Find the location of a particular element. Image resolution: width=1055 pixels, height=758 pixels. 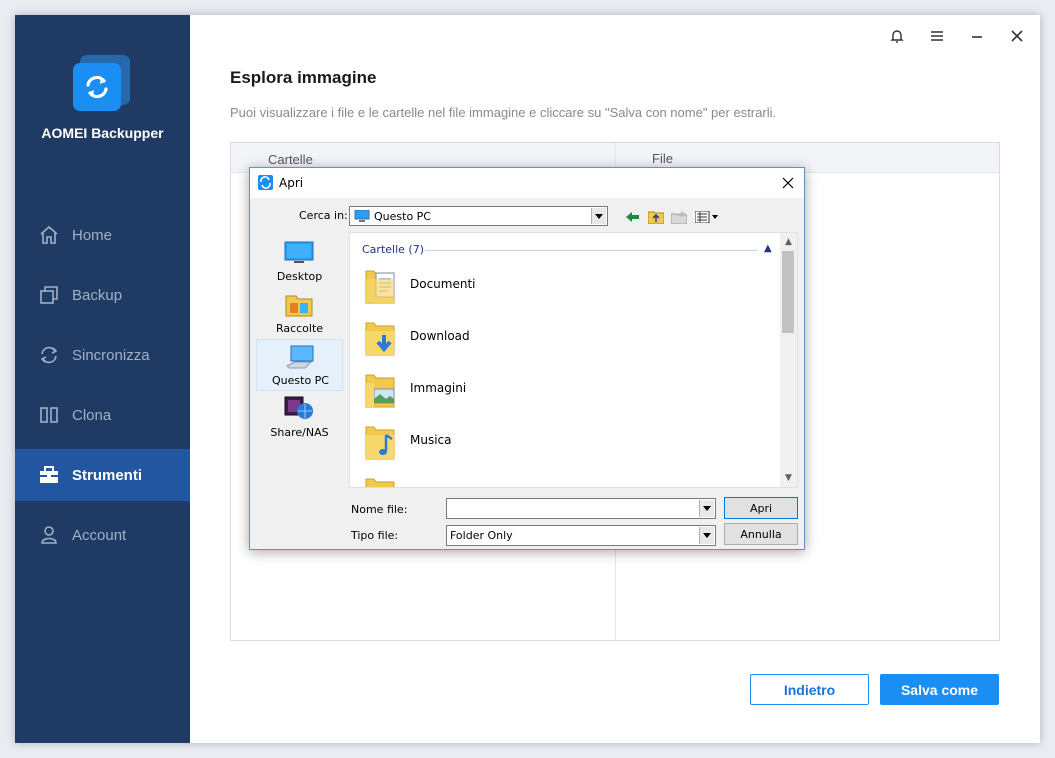

sidebar-item-label: Sincronizza is located at coordinates (111, 355).